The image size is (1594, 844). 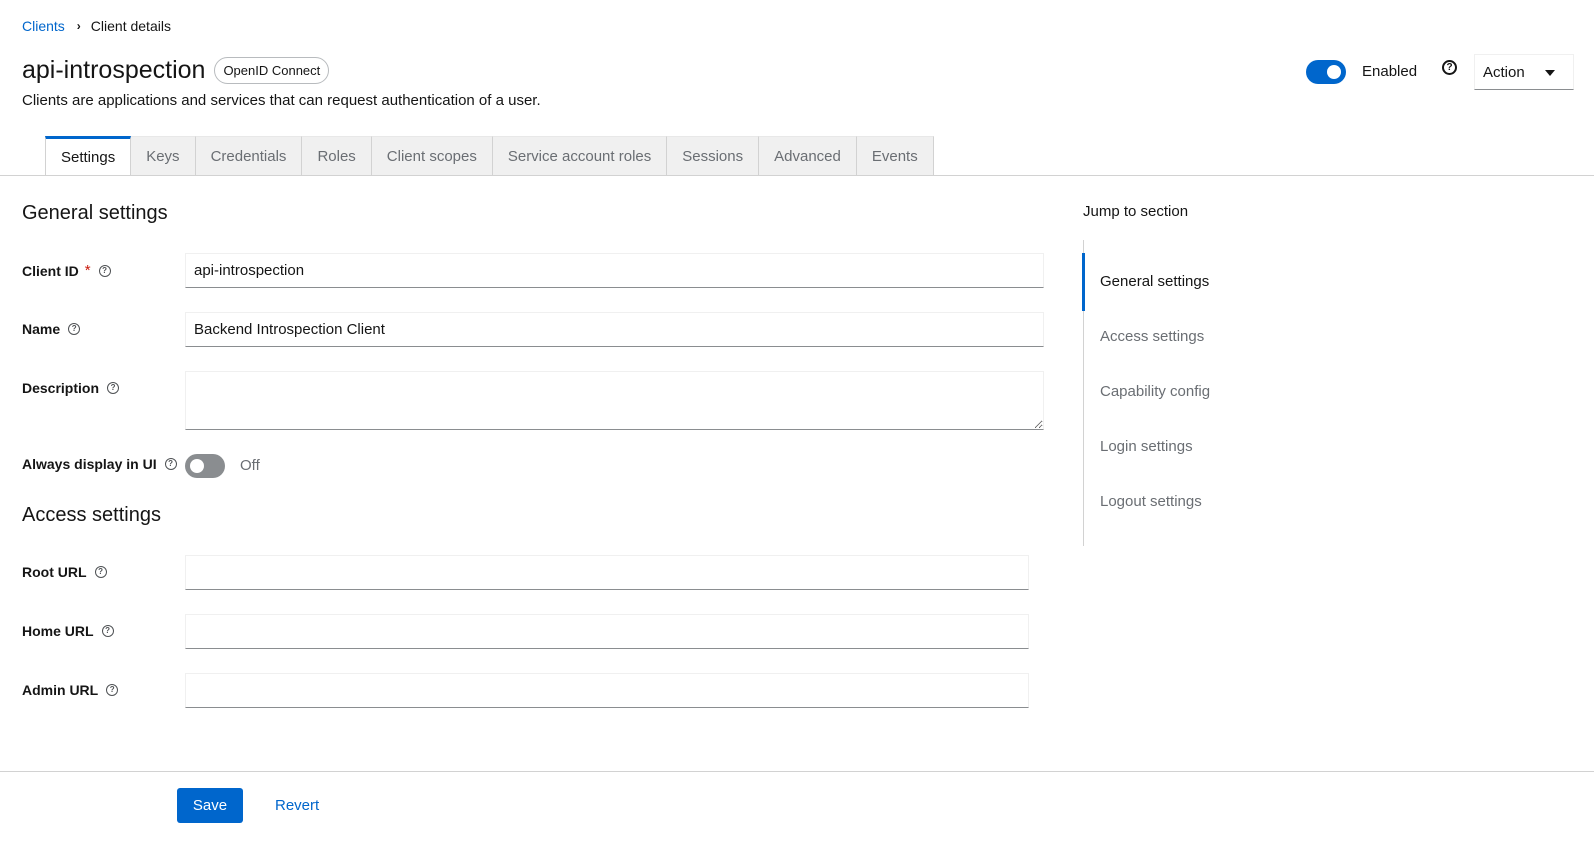 I want to click on root-url-label-row: Root URL ?, so click(x=64, y=572).